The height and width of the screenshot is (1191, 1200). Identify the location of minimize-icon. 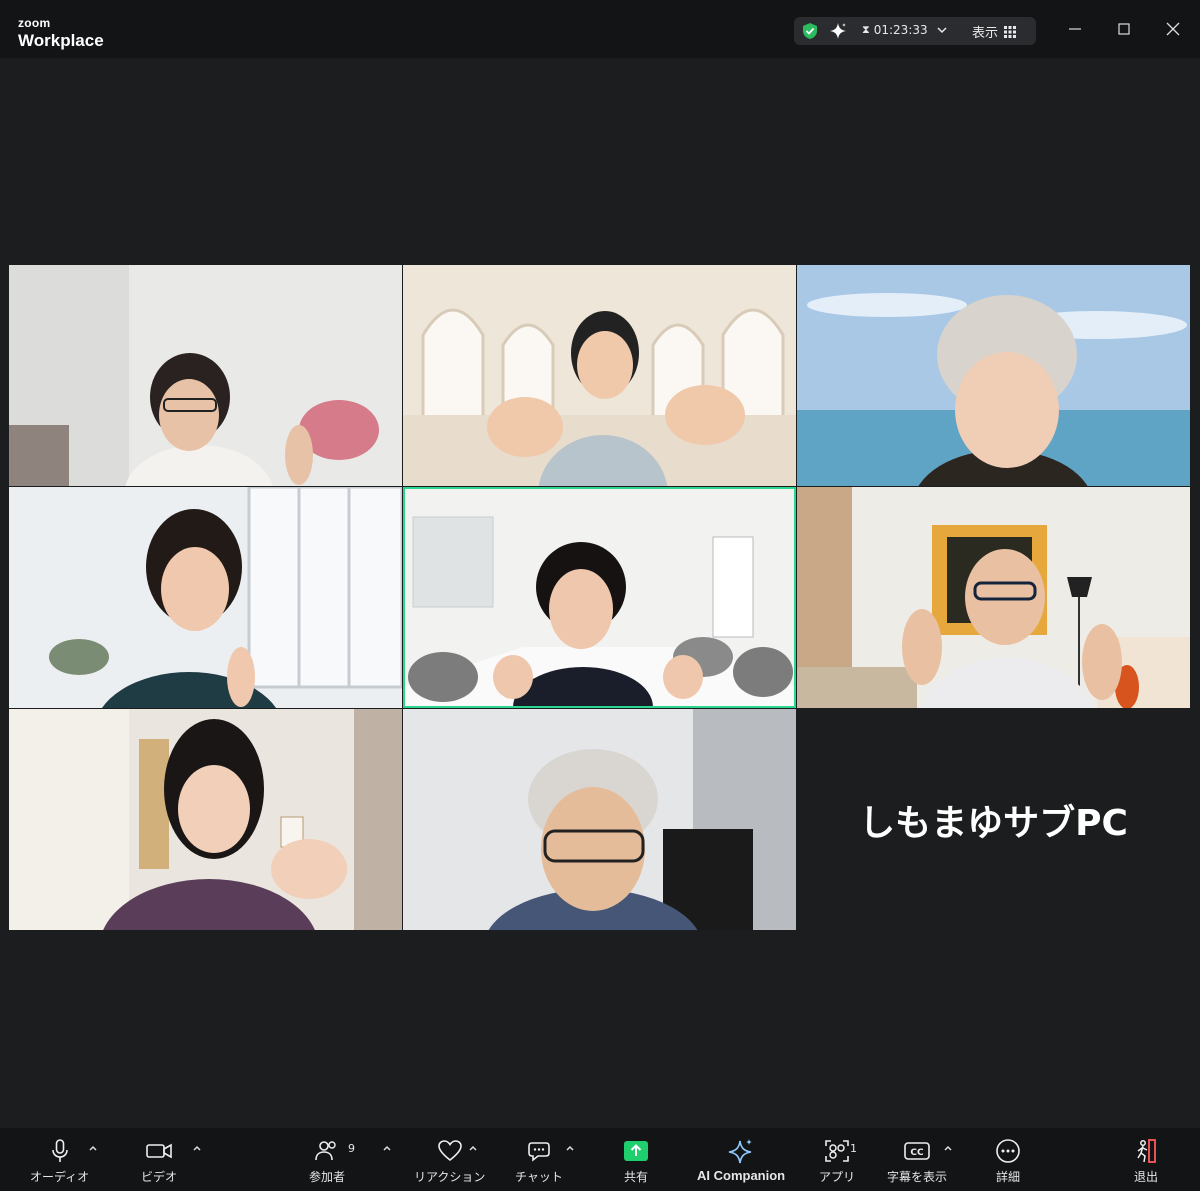
(1075, 29).